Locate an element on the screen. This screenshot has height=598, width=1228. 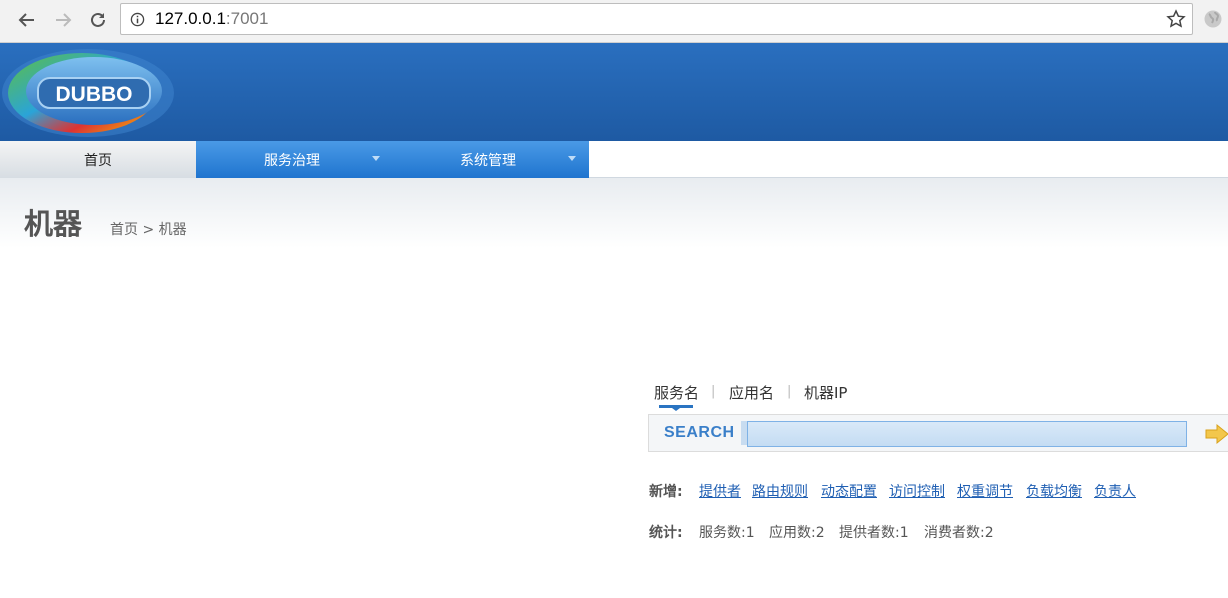
add-label: 新增: is located at coordinates (666, 492).